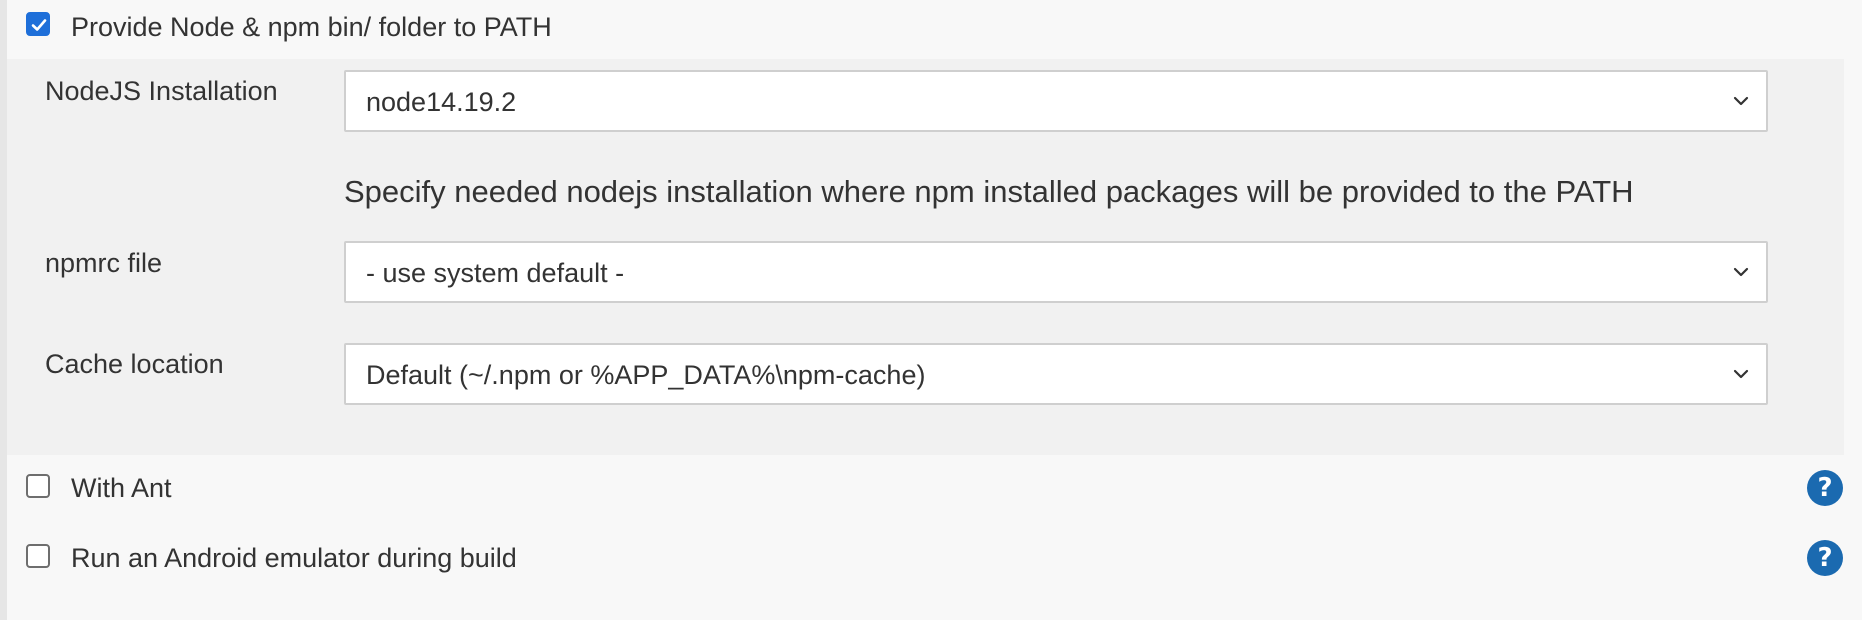 The width and height of the screenshot is (1862, 620). What do you see at coordinates (1056, 374) in the screenshot?
I see `cache-location-select: Default (~/.npm or %APP_DATA%\npm-cache)` at bounding box center [1056, 374].